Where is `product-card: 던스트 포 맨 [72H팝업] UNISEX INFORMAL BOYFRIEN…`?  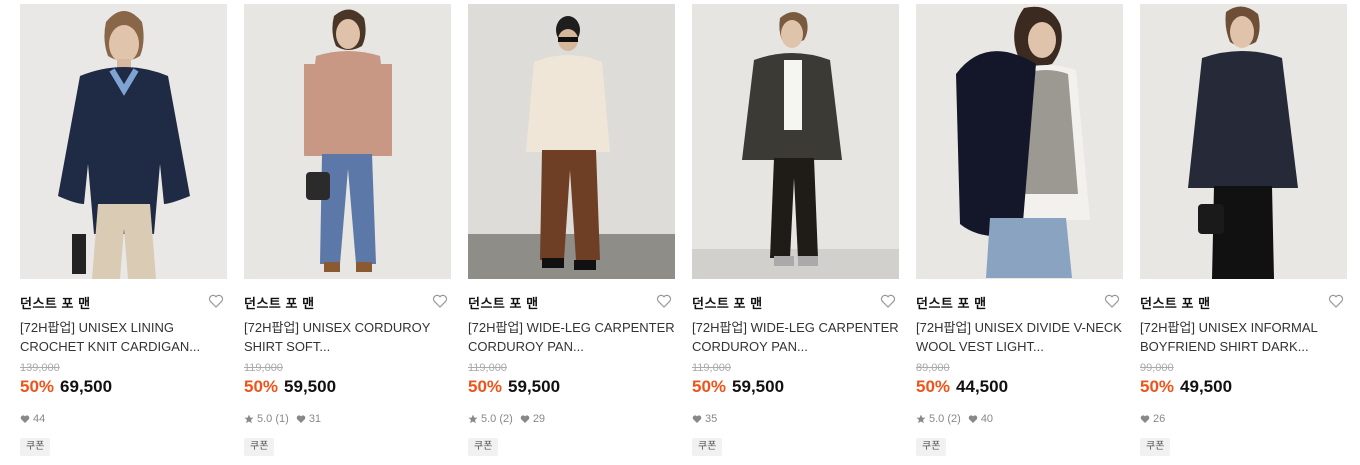
product-card: 던스트 포 맨 [72H팝업] UNISEX INFORMAL BOYFRIEN… is located at coordinates (1243, 230).